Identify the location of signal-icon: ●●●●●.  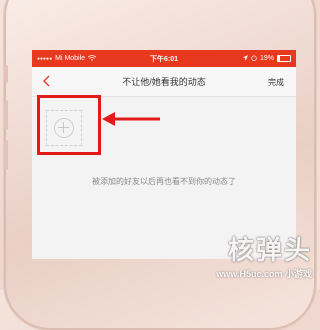
(45, 58).